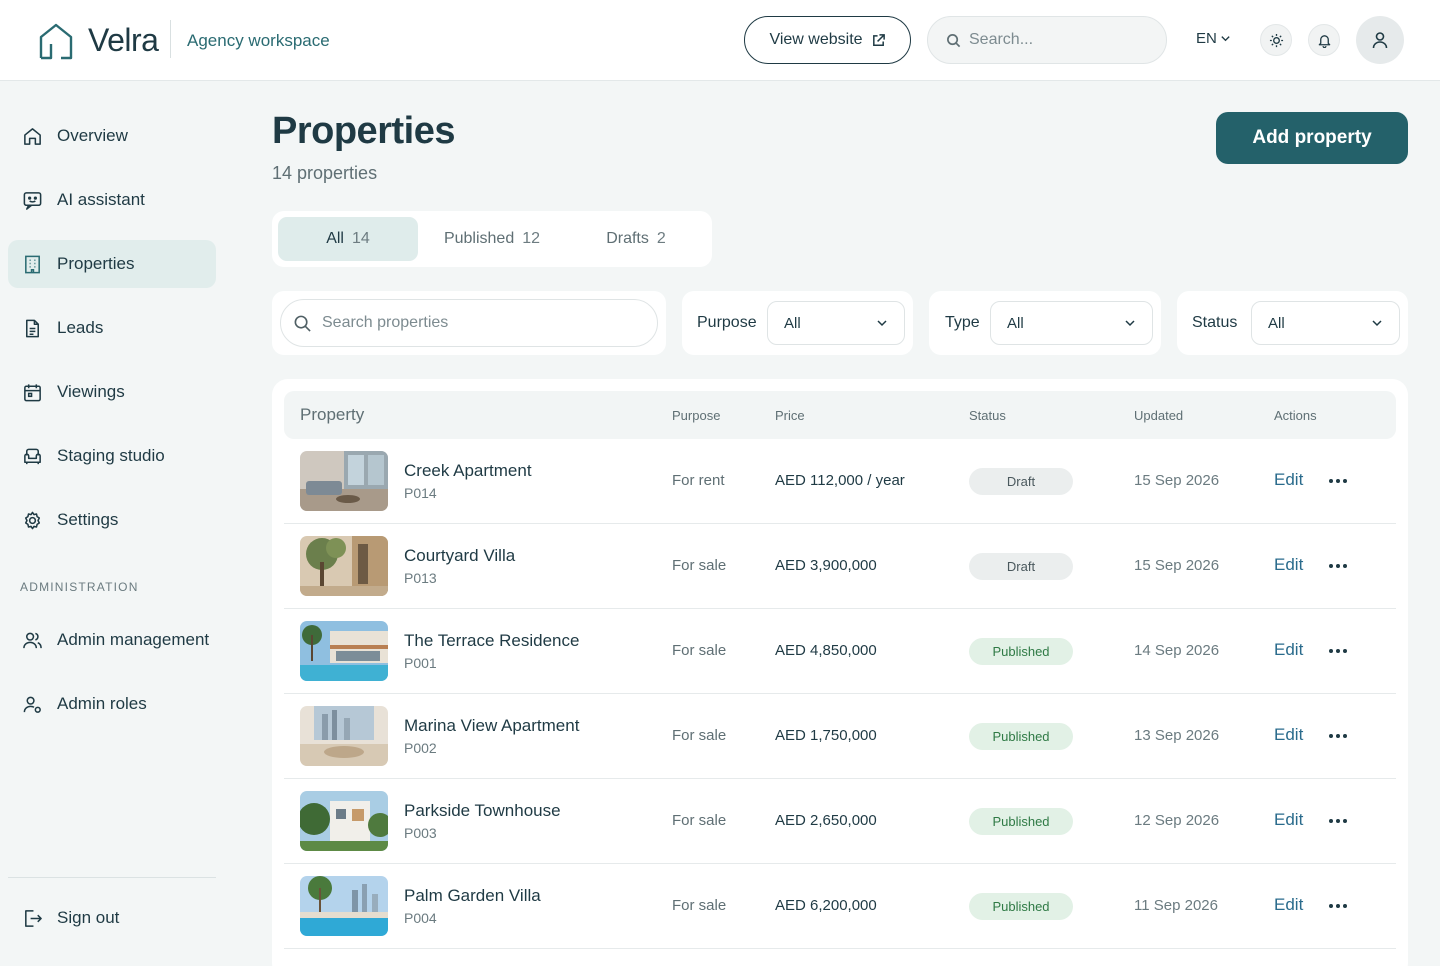 The height and width of the screenshot is (966, 1440). What do you see at coordinates (420, 833) in the screenshot?
I see `property-code: P003` at bounding box center [420, 833].